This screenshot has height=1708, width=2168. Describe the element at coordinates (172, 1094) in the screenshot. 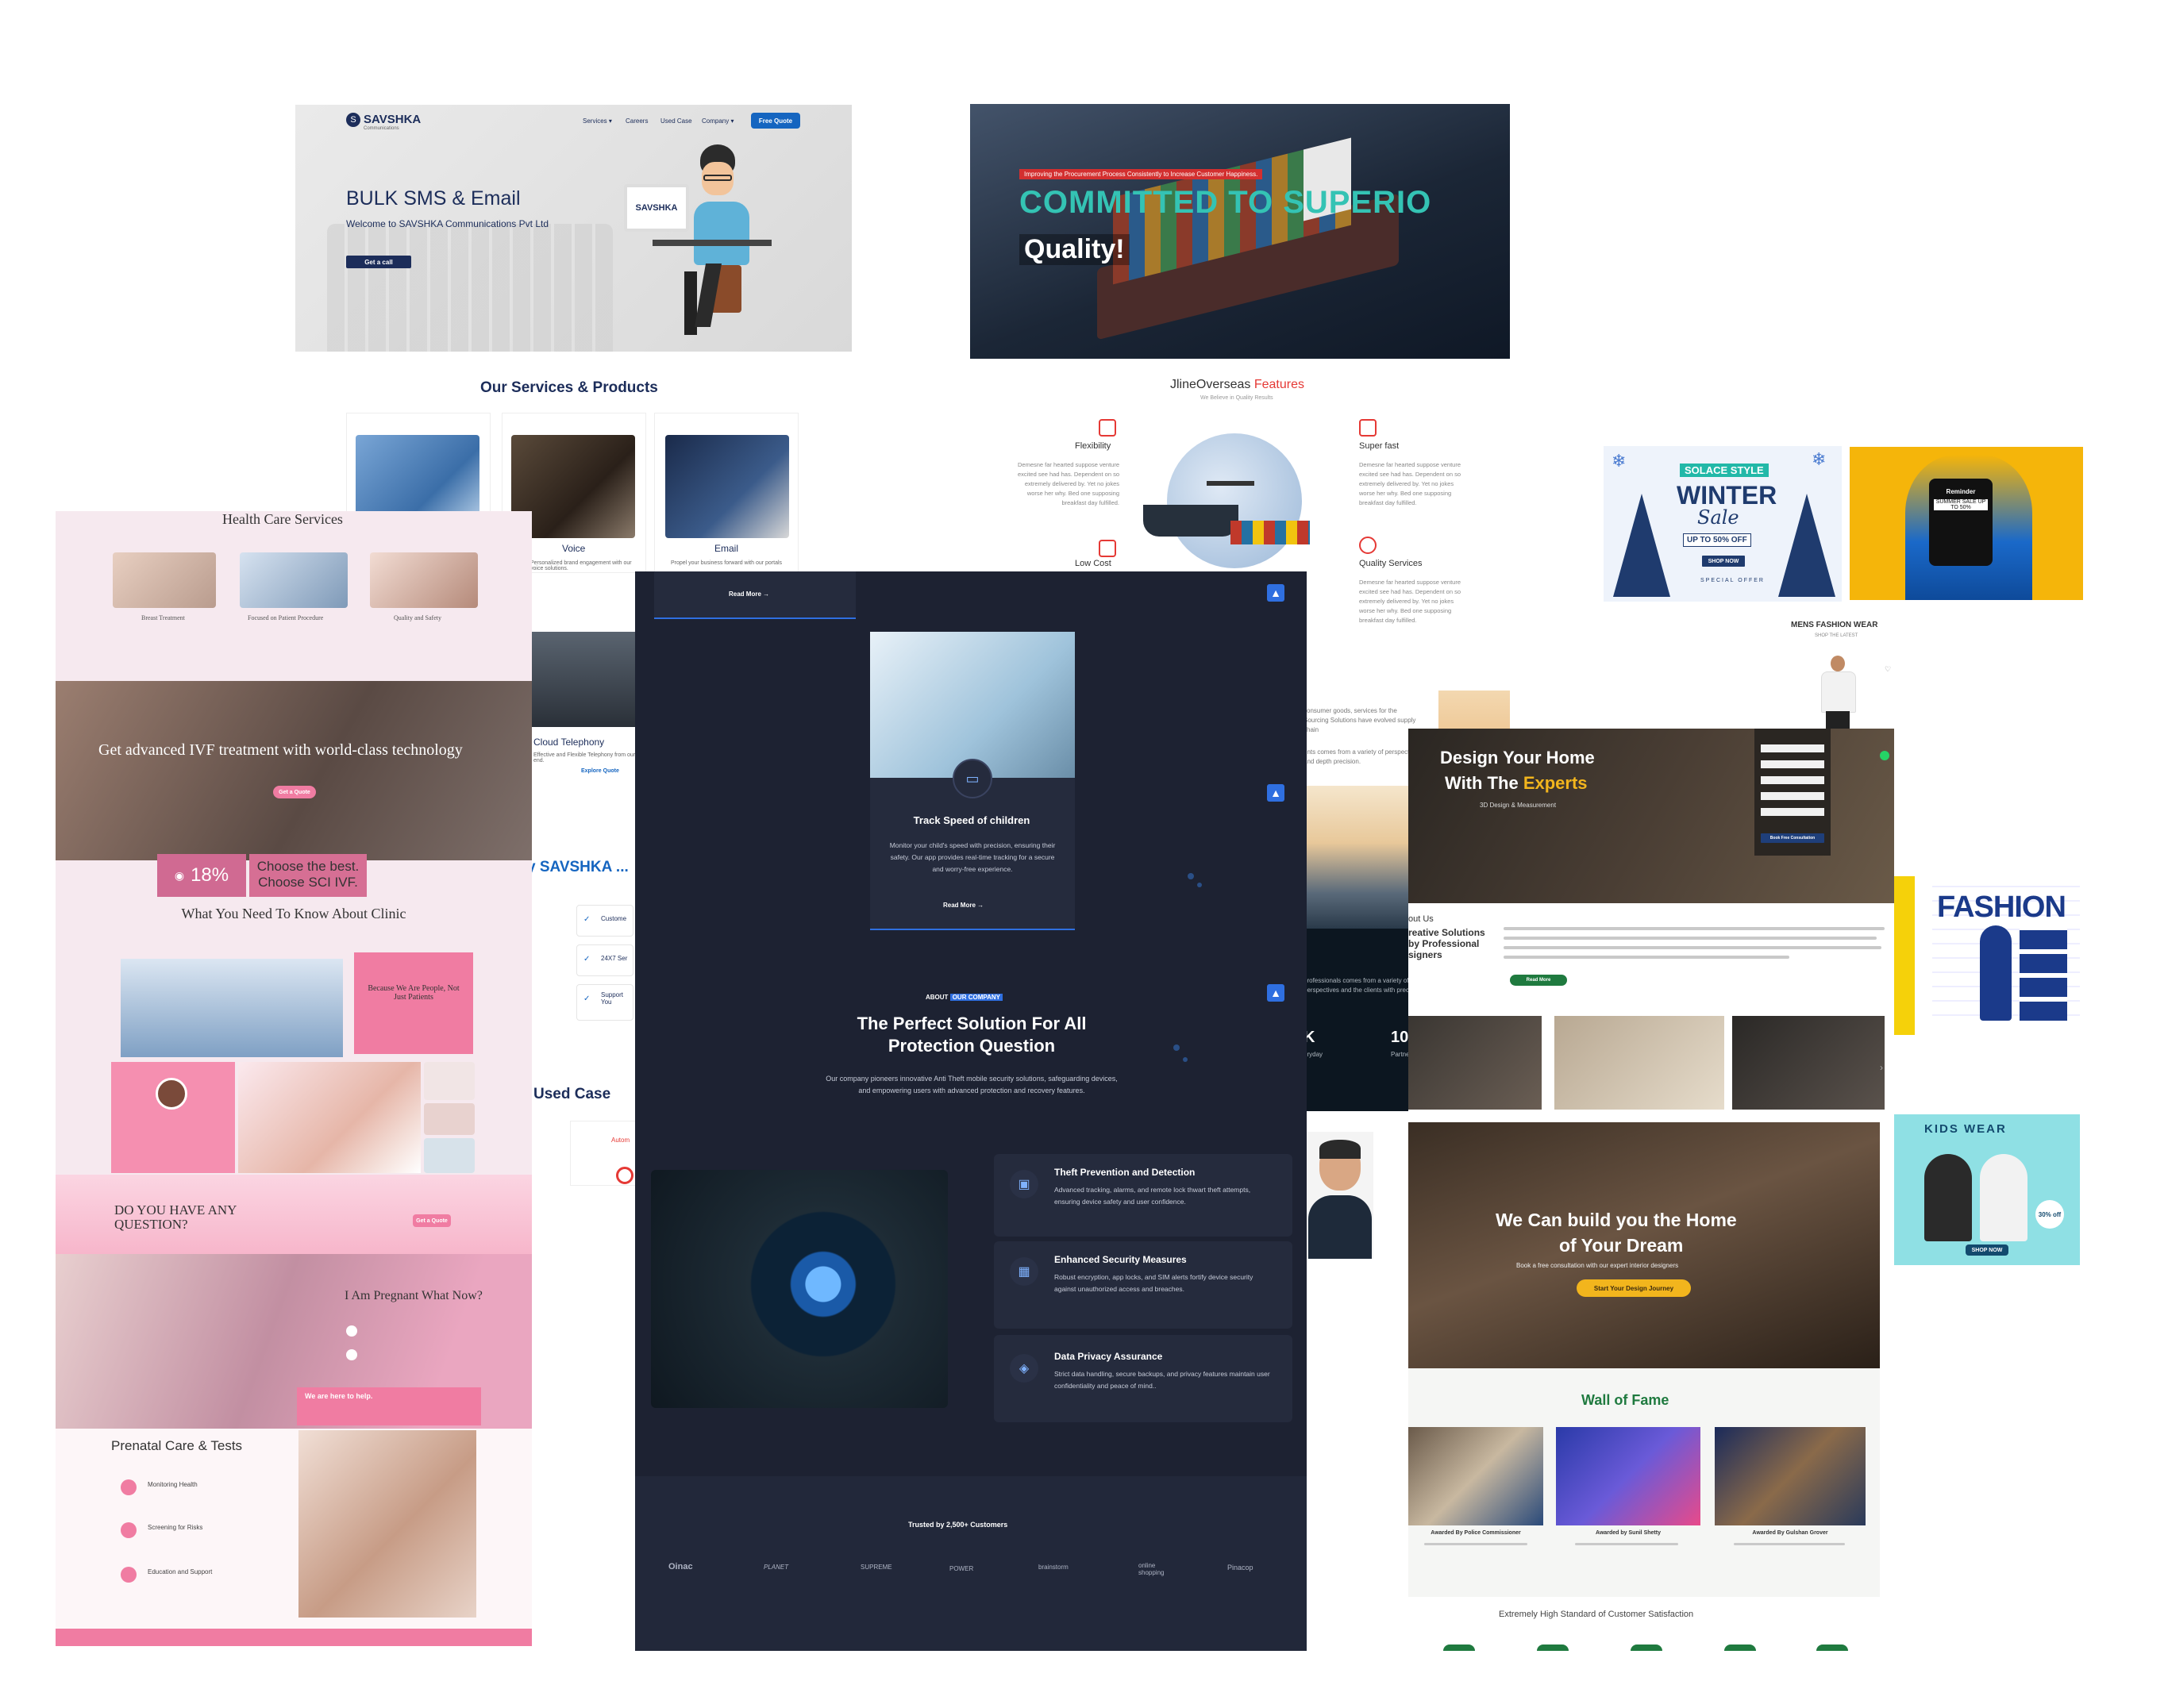

I see `avatar` at that location.